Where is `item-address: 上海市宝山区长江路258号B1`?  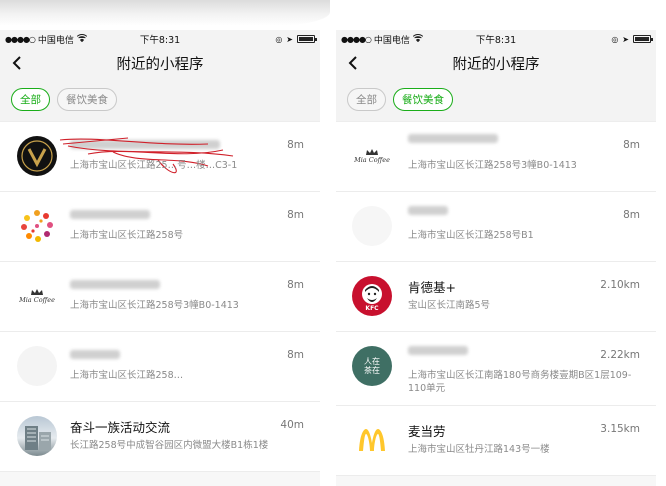
item-address: 上海市宝山区长江路258号B1 is located at coordinates (471, 235).